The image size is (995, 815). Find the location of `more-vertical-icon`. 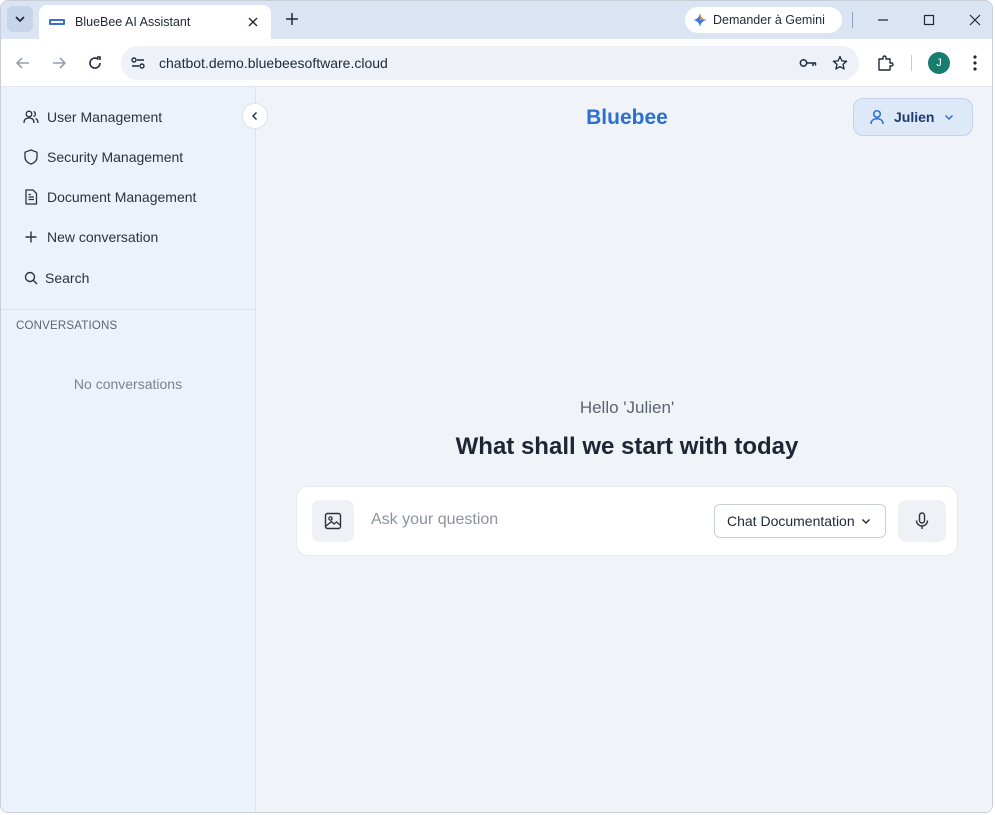

more-vertical-icon is located at coordinates (975, 63).